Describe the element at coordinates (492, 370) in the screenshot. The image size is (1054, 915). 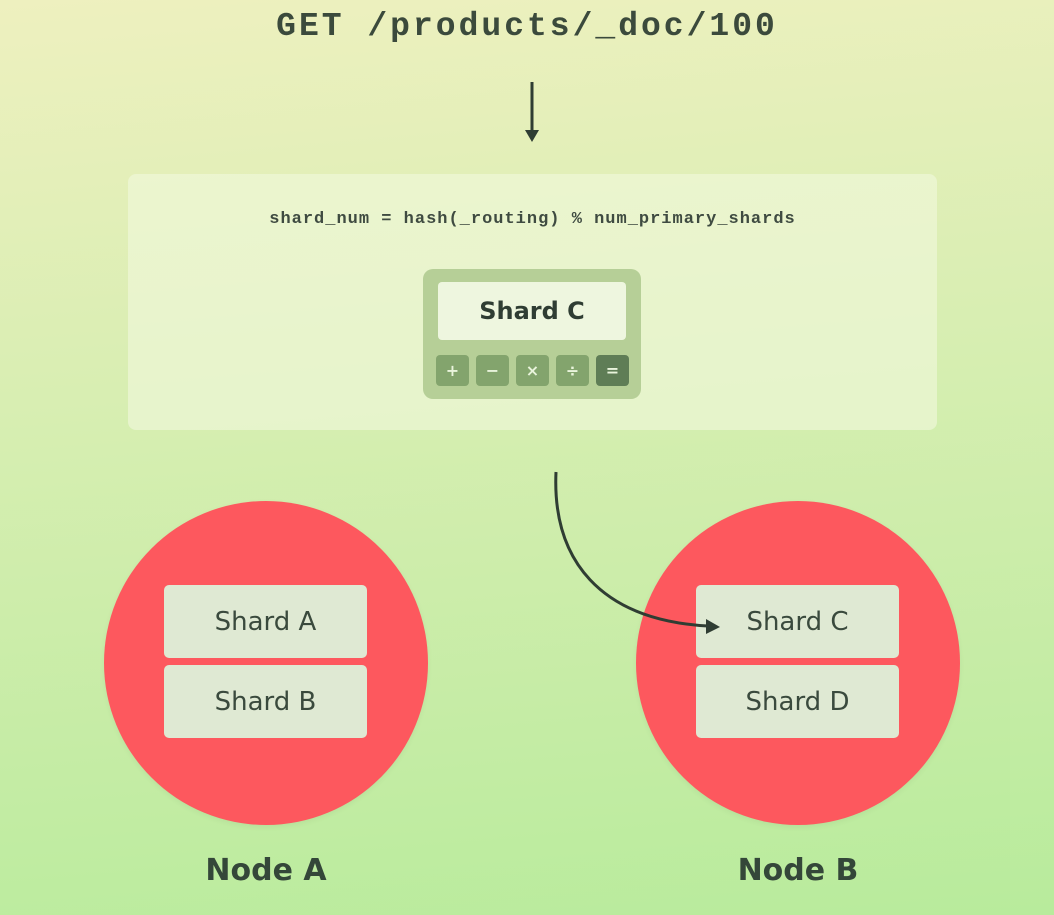
I see `minus-key: −` at that location.